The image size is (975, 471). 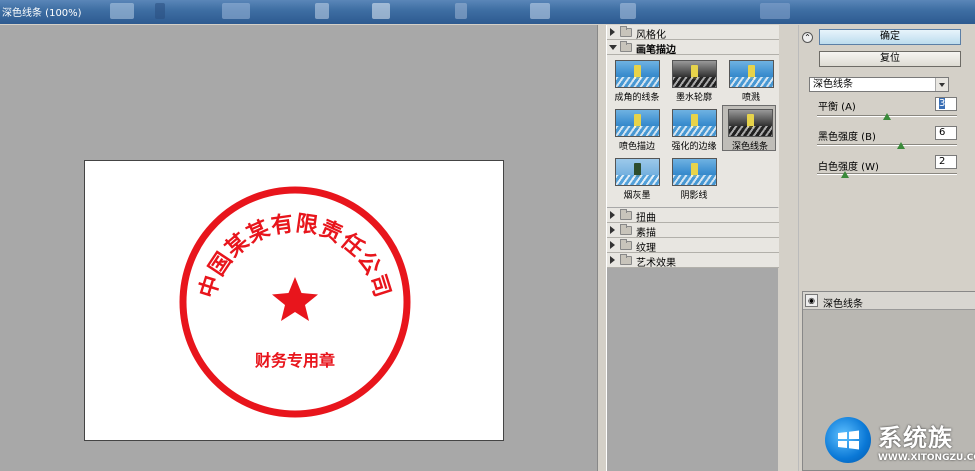 What do you see at coordinates (847, 137) in the screenshot?
I see `param-label-black-intensity: 黑色强度 (B)` at bounding box center [847, 137].